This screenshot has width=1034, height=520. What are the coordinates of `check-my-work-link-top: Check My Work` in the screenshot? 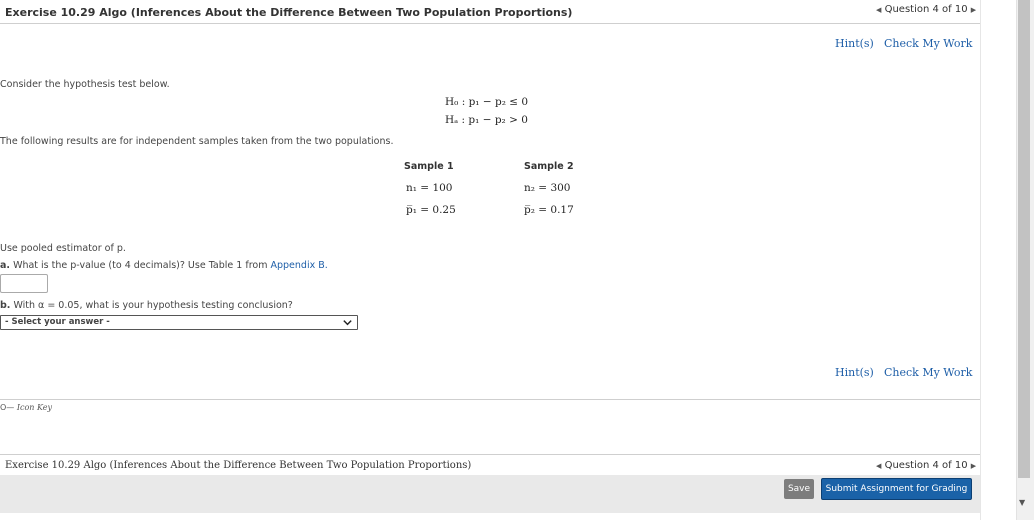 It's located at (928, 43).